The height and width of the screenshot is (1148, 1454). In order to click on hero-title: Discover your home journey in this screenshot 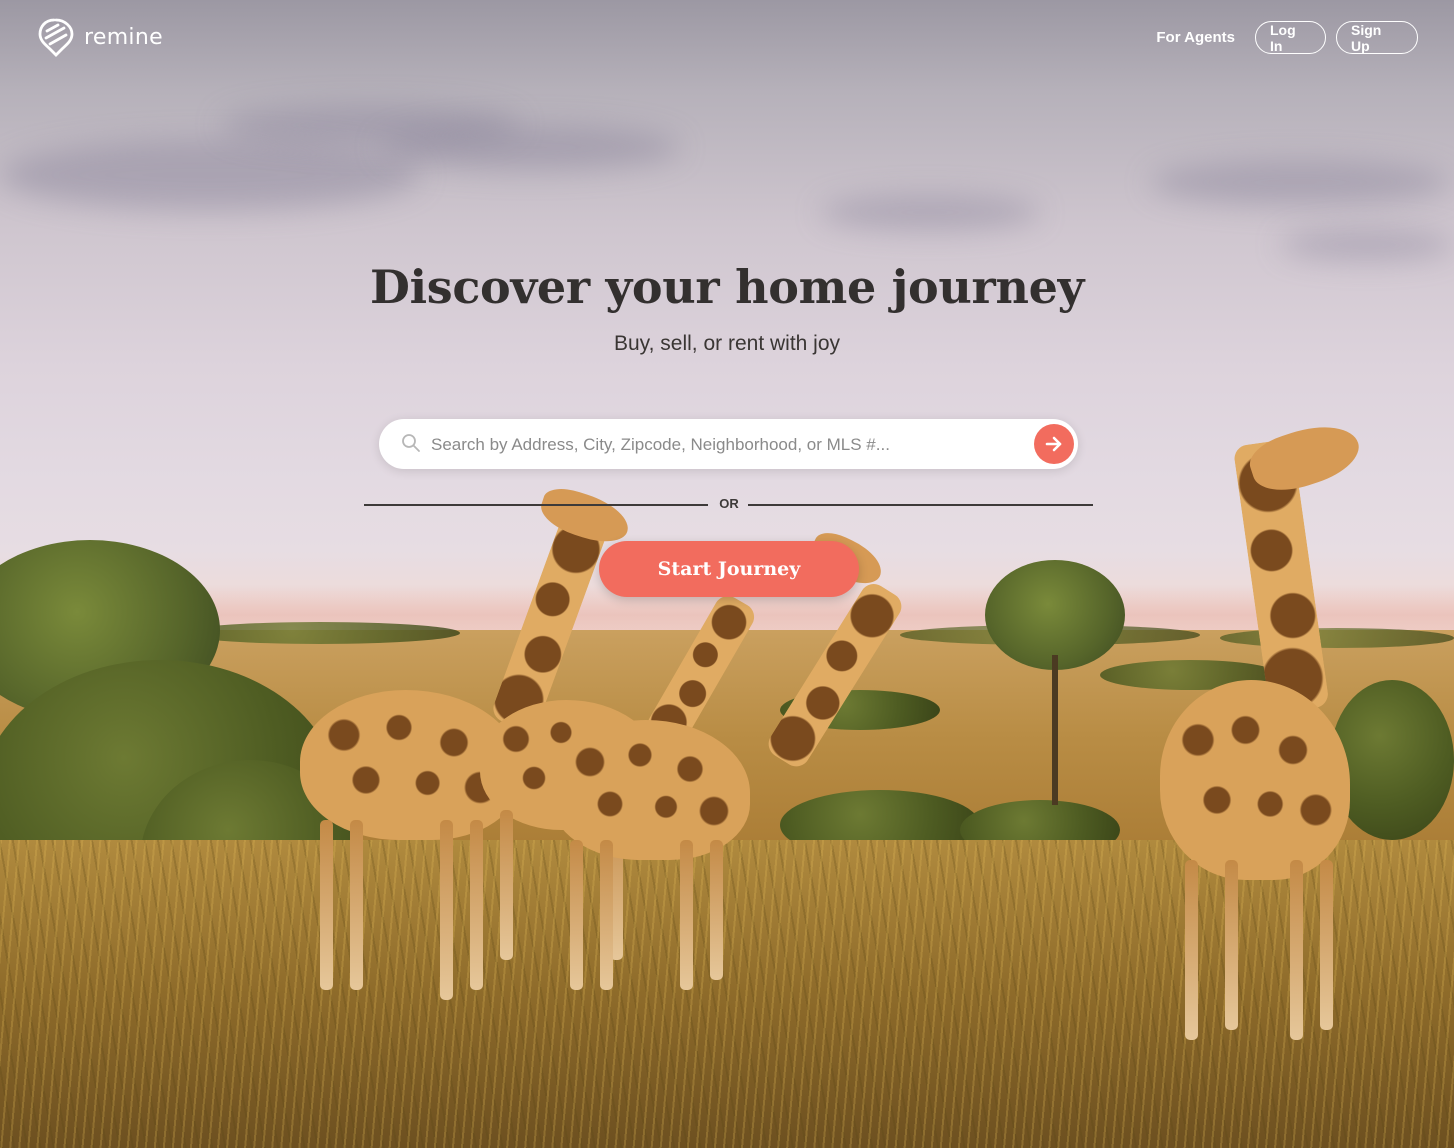, I will do `click(727, 287)`.